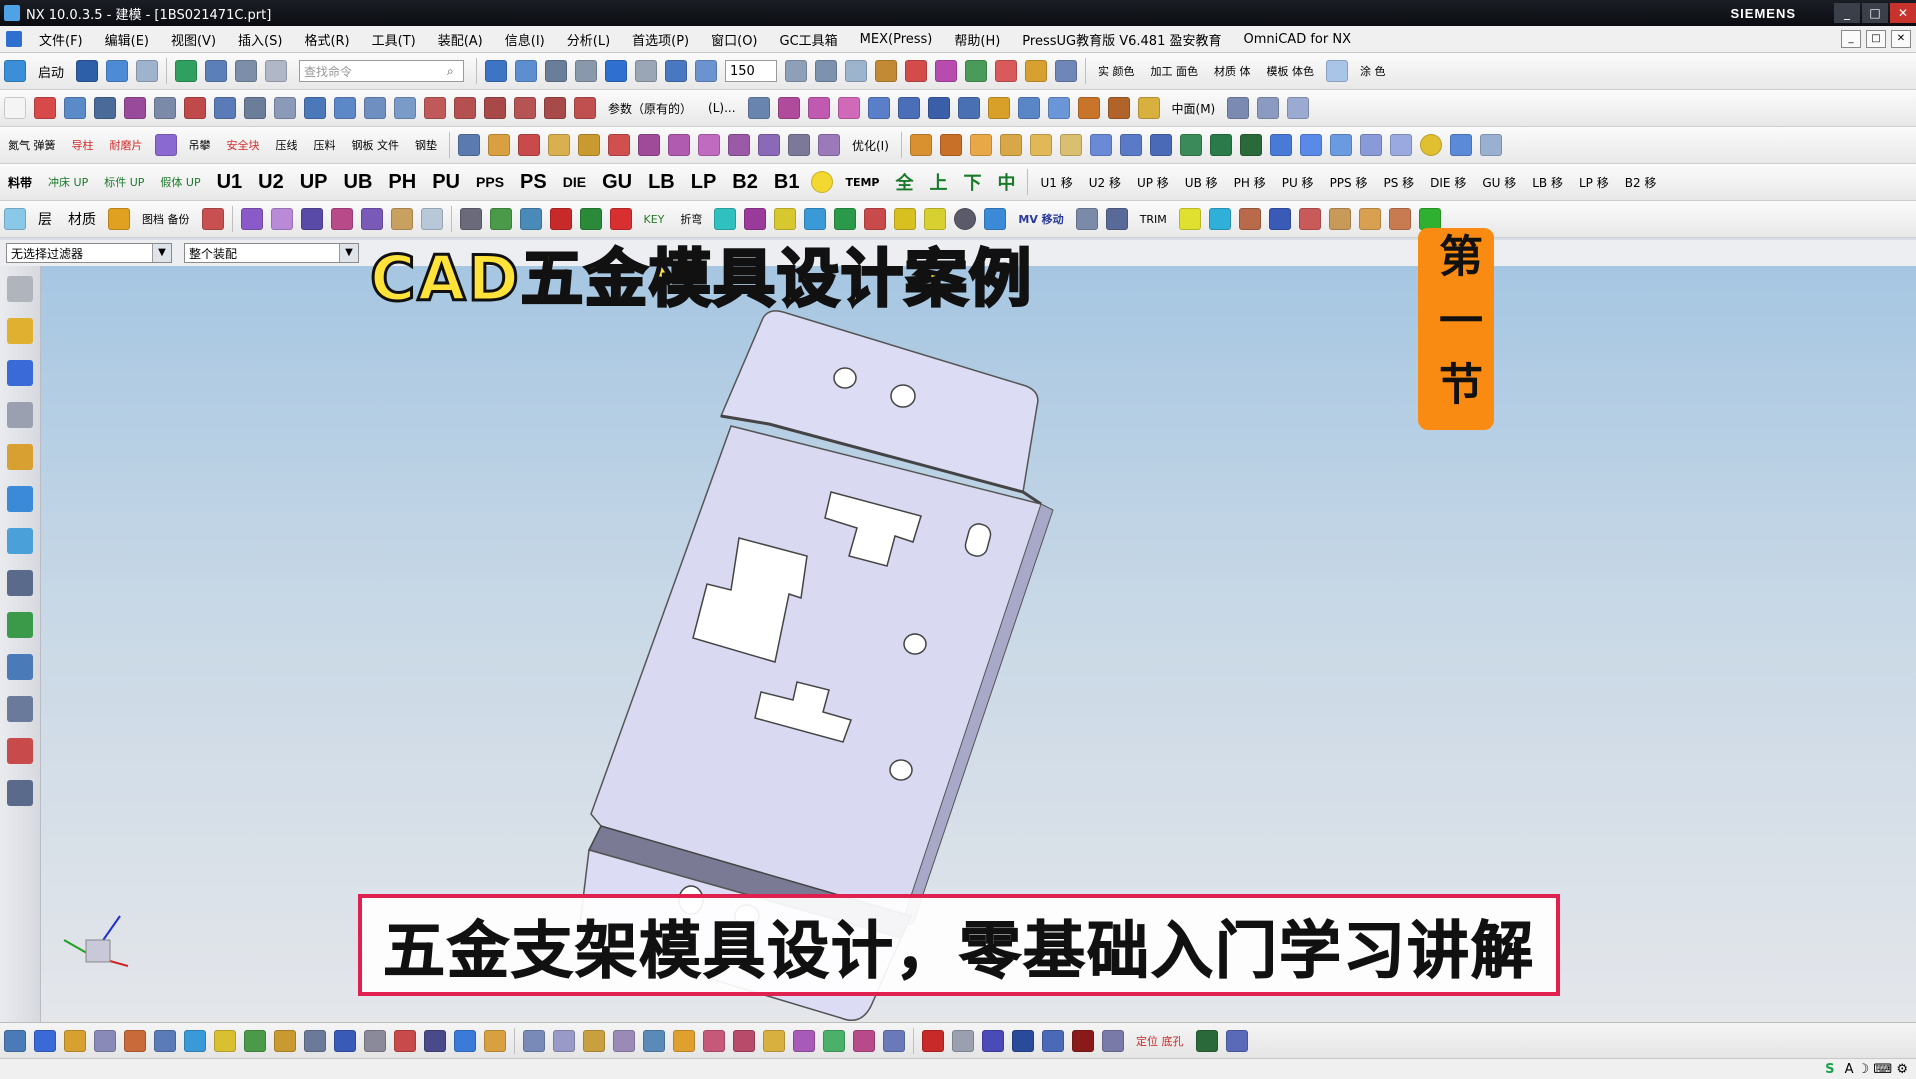 The height and width of the screenshot is (1079, 1916). I want to click on sphere-icon, so click(1430, 145).